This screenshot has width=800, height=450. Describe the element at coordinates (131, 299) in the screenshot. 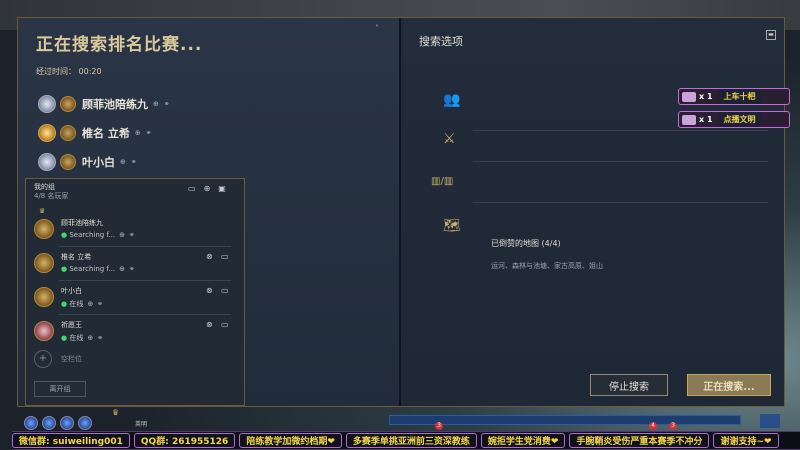

I see `group-member-row: 叶小白 ● 在线 ⊕ ⚭ ⊗ ▭` at that location.